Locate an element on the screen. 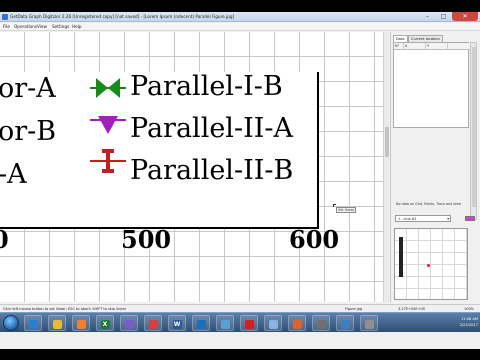  folder-icon-glyph is located at coordinates (57, 324).